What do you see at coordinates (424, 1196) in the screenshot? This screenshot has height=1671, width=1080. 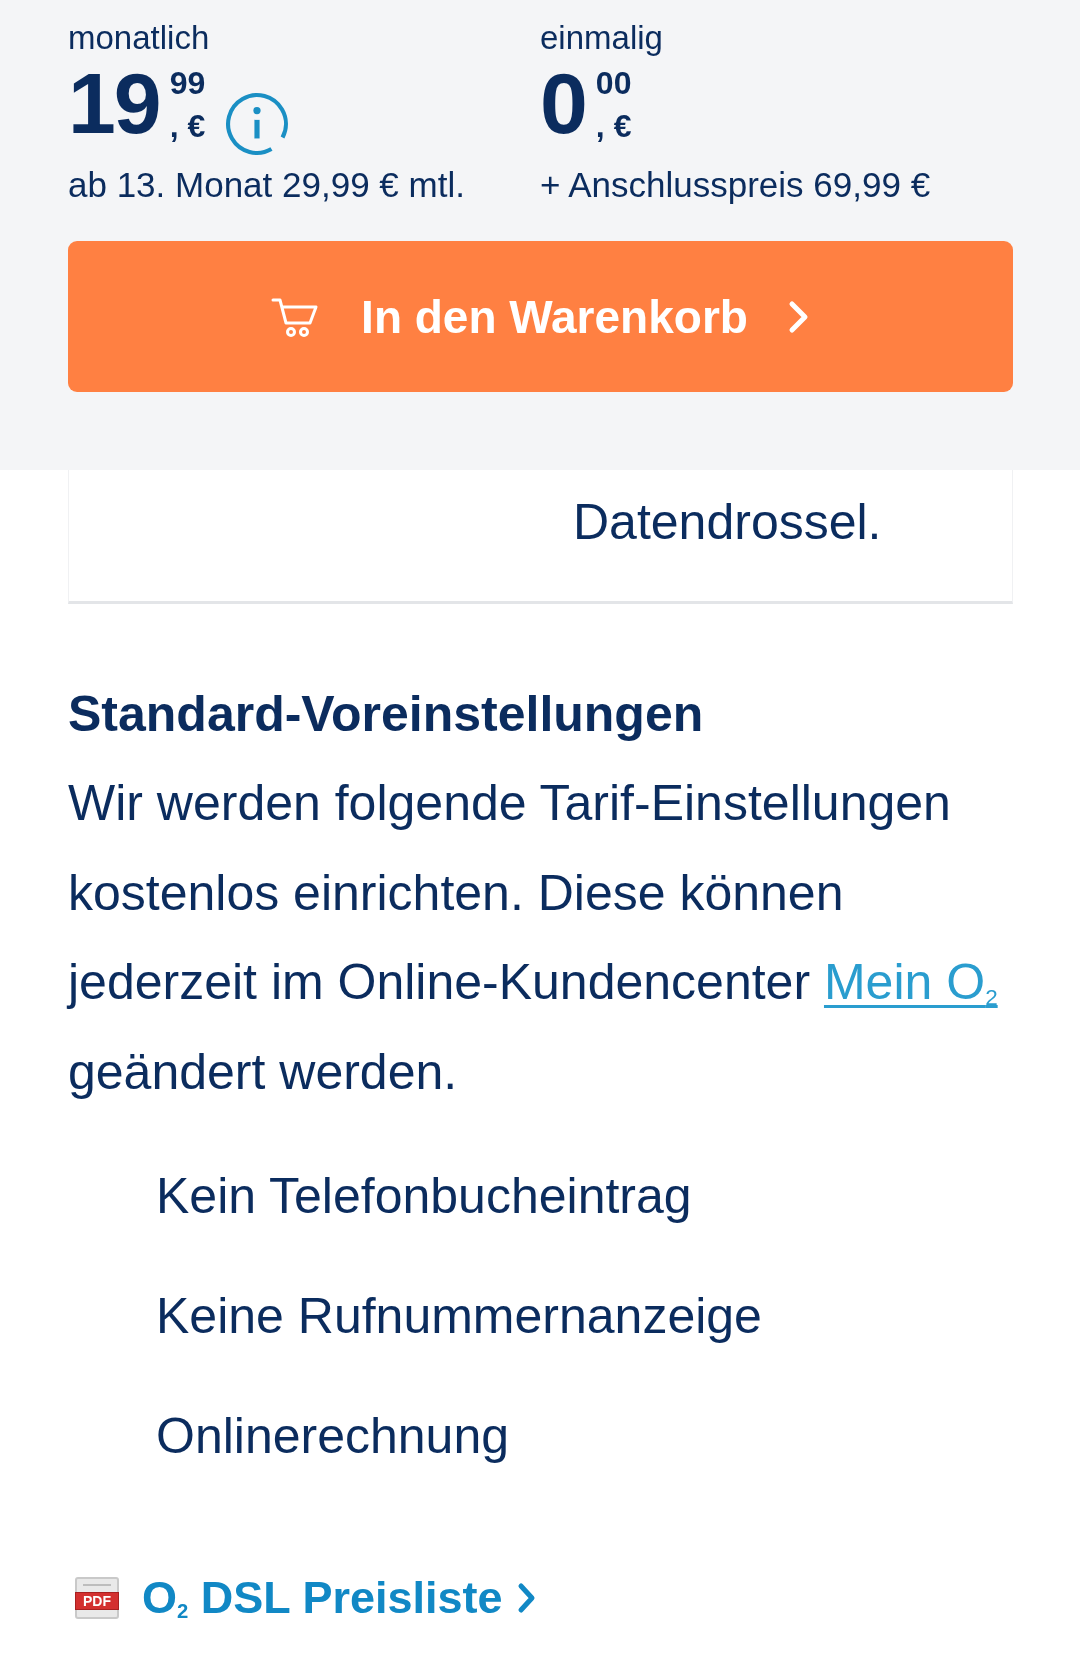 I see `setting-item: Kein Telefonbucheintrag` at bounding box center [424, 1196].